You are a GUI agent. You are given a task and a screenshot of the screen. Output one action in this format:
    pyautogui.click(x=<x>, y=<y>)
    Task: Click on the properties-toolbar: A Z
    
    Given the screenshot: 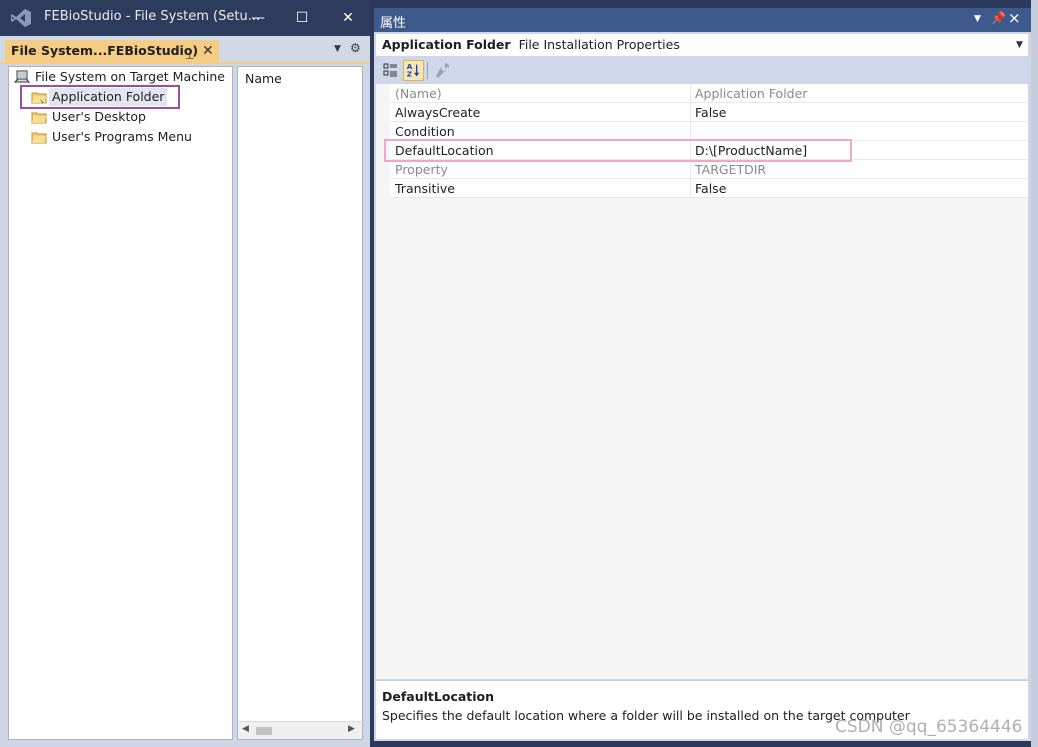 What is the action you would take?
    pyautogui.click(x=702, y=70)
    